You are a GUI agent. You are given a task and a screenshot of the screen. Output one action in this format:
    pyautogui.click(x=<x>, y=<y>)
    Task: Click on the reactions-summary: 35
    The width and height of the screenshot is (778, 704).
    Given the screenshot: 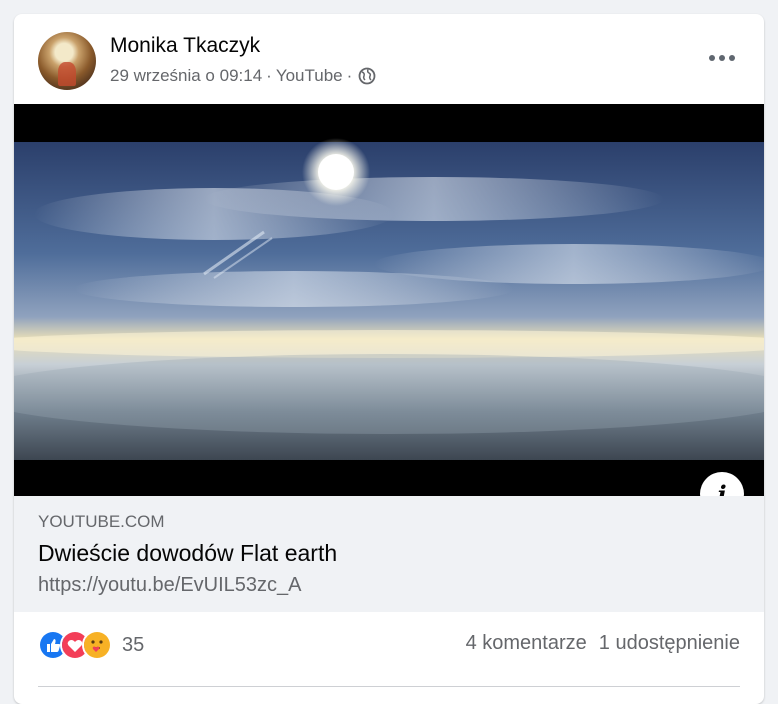 What is the action you would take?
    pyautogui.click(x=91, y=645)
    